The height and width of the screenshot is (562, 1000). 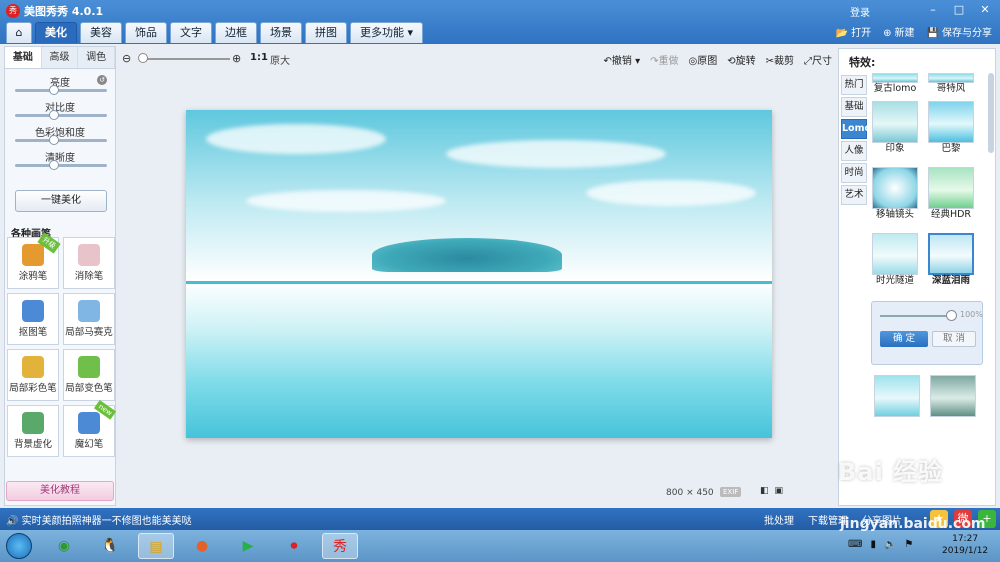 I want to click on compare-view-icon: ◧, so click(x=764, y=491).